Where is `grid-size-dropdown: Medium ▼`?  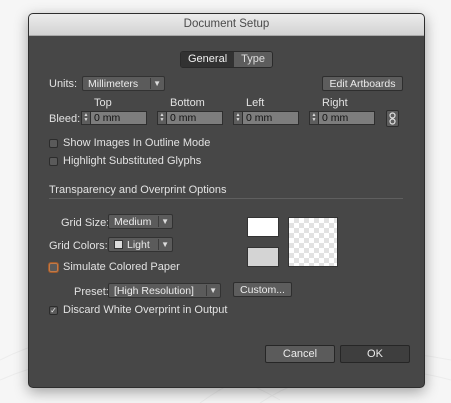 grid-size-dropdown: Medium ▼ is located at coordinates (140, 221).